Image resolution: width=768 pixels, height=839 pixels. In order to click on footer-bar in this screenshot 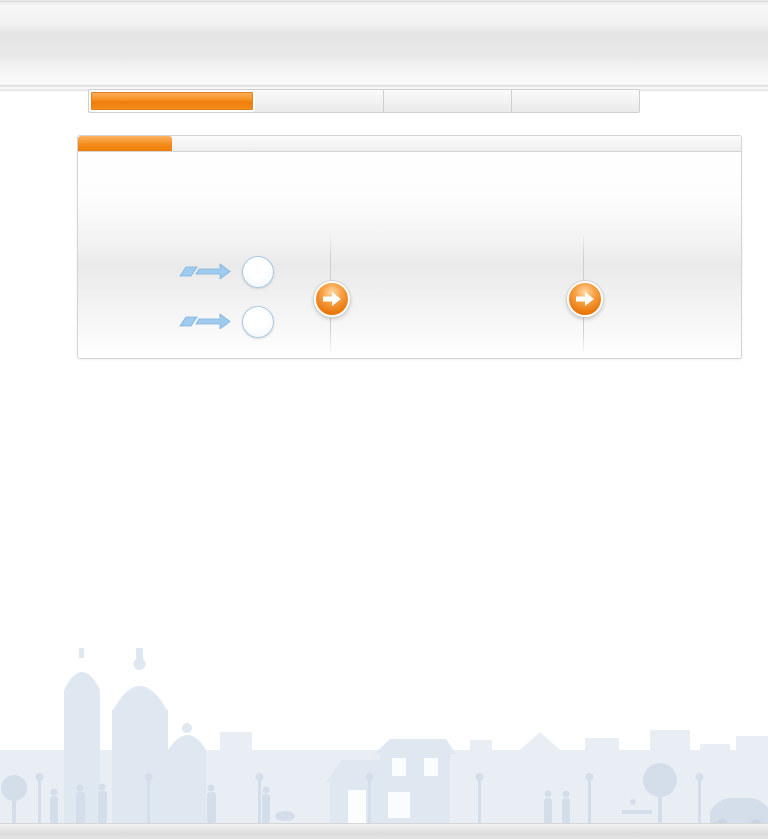, I will do `click(384, 831)`.